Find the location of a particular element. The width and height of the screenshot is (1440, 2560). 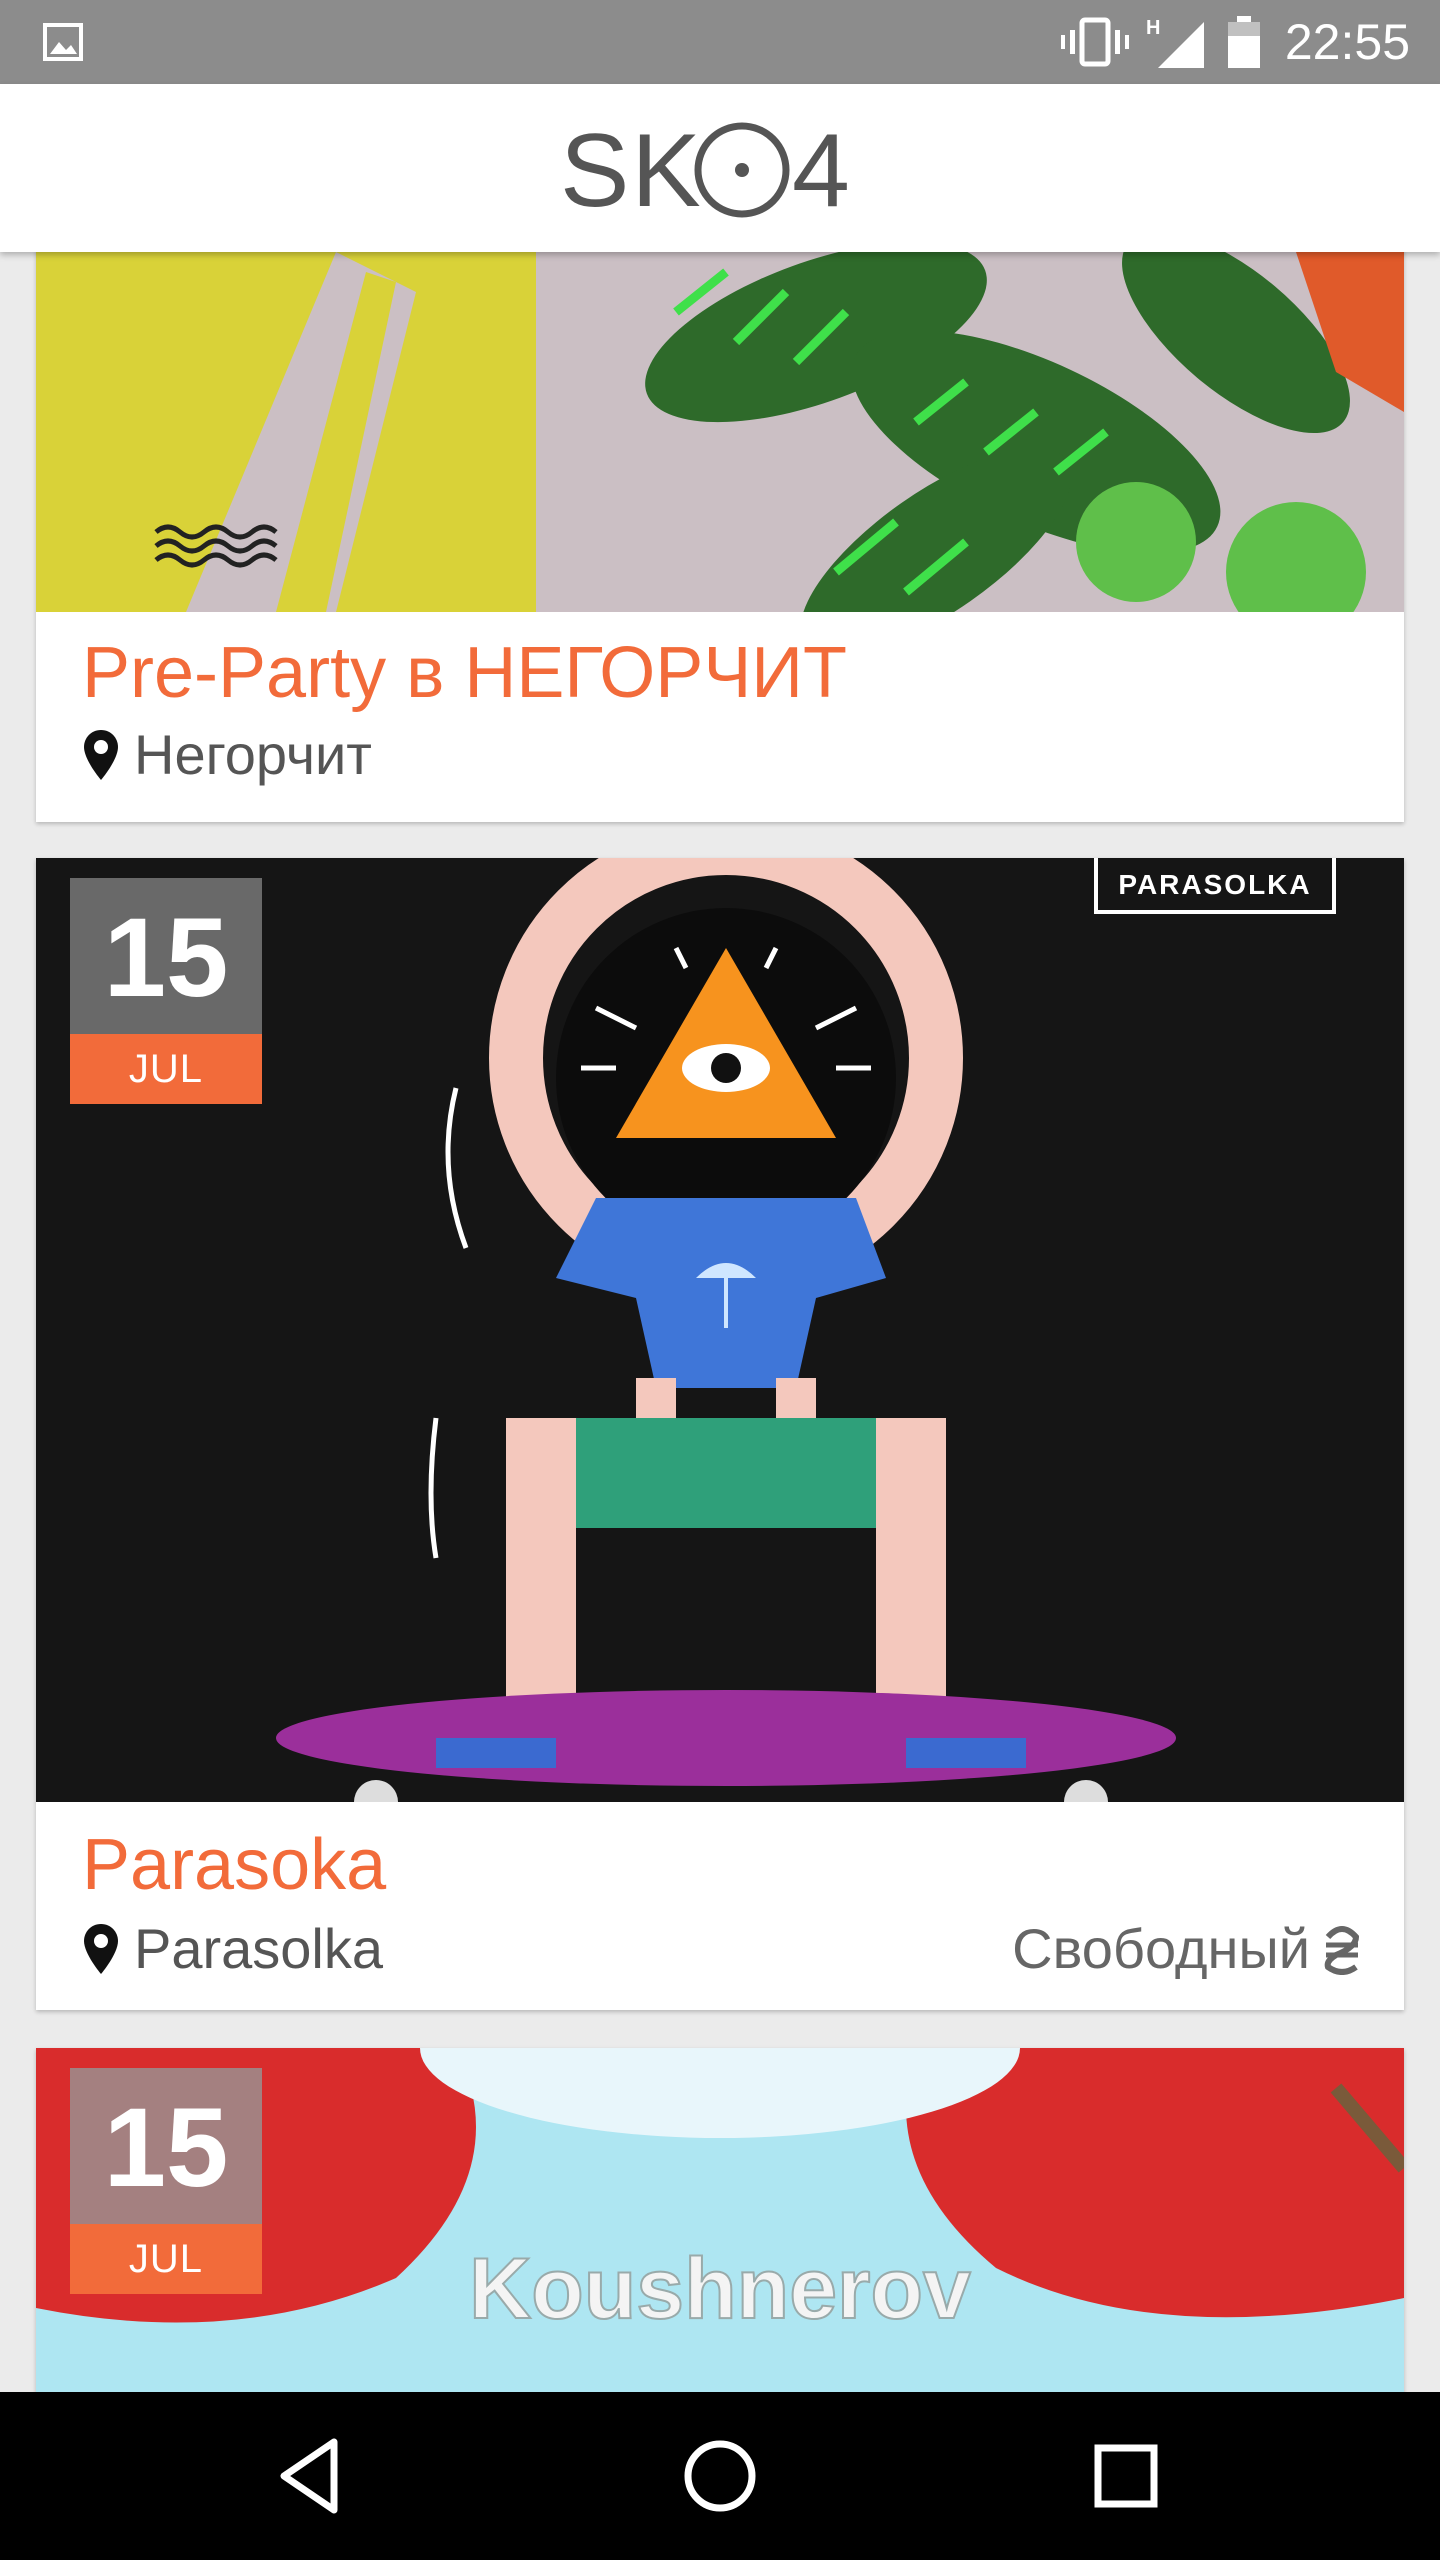

poster-text: Koushnerov is located at coordinates (720, 2289).